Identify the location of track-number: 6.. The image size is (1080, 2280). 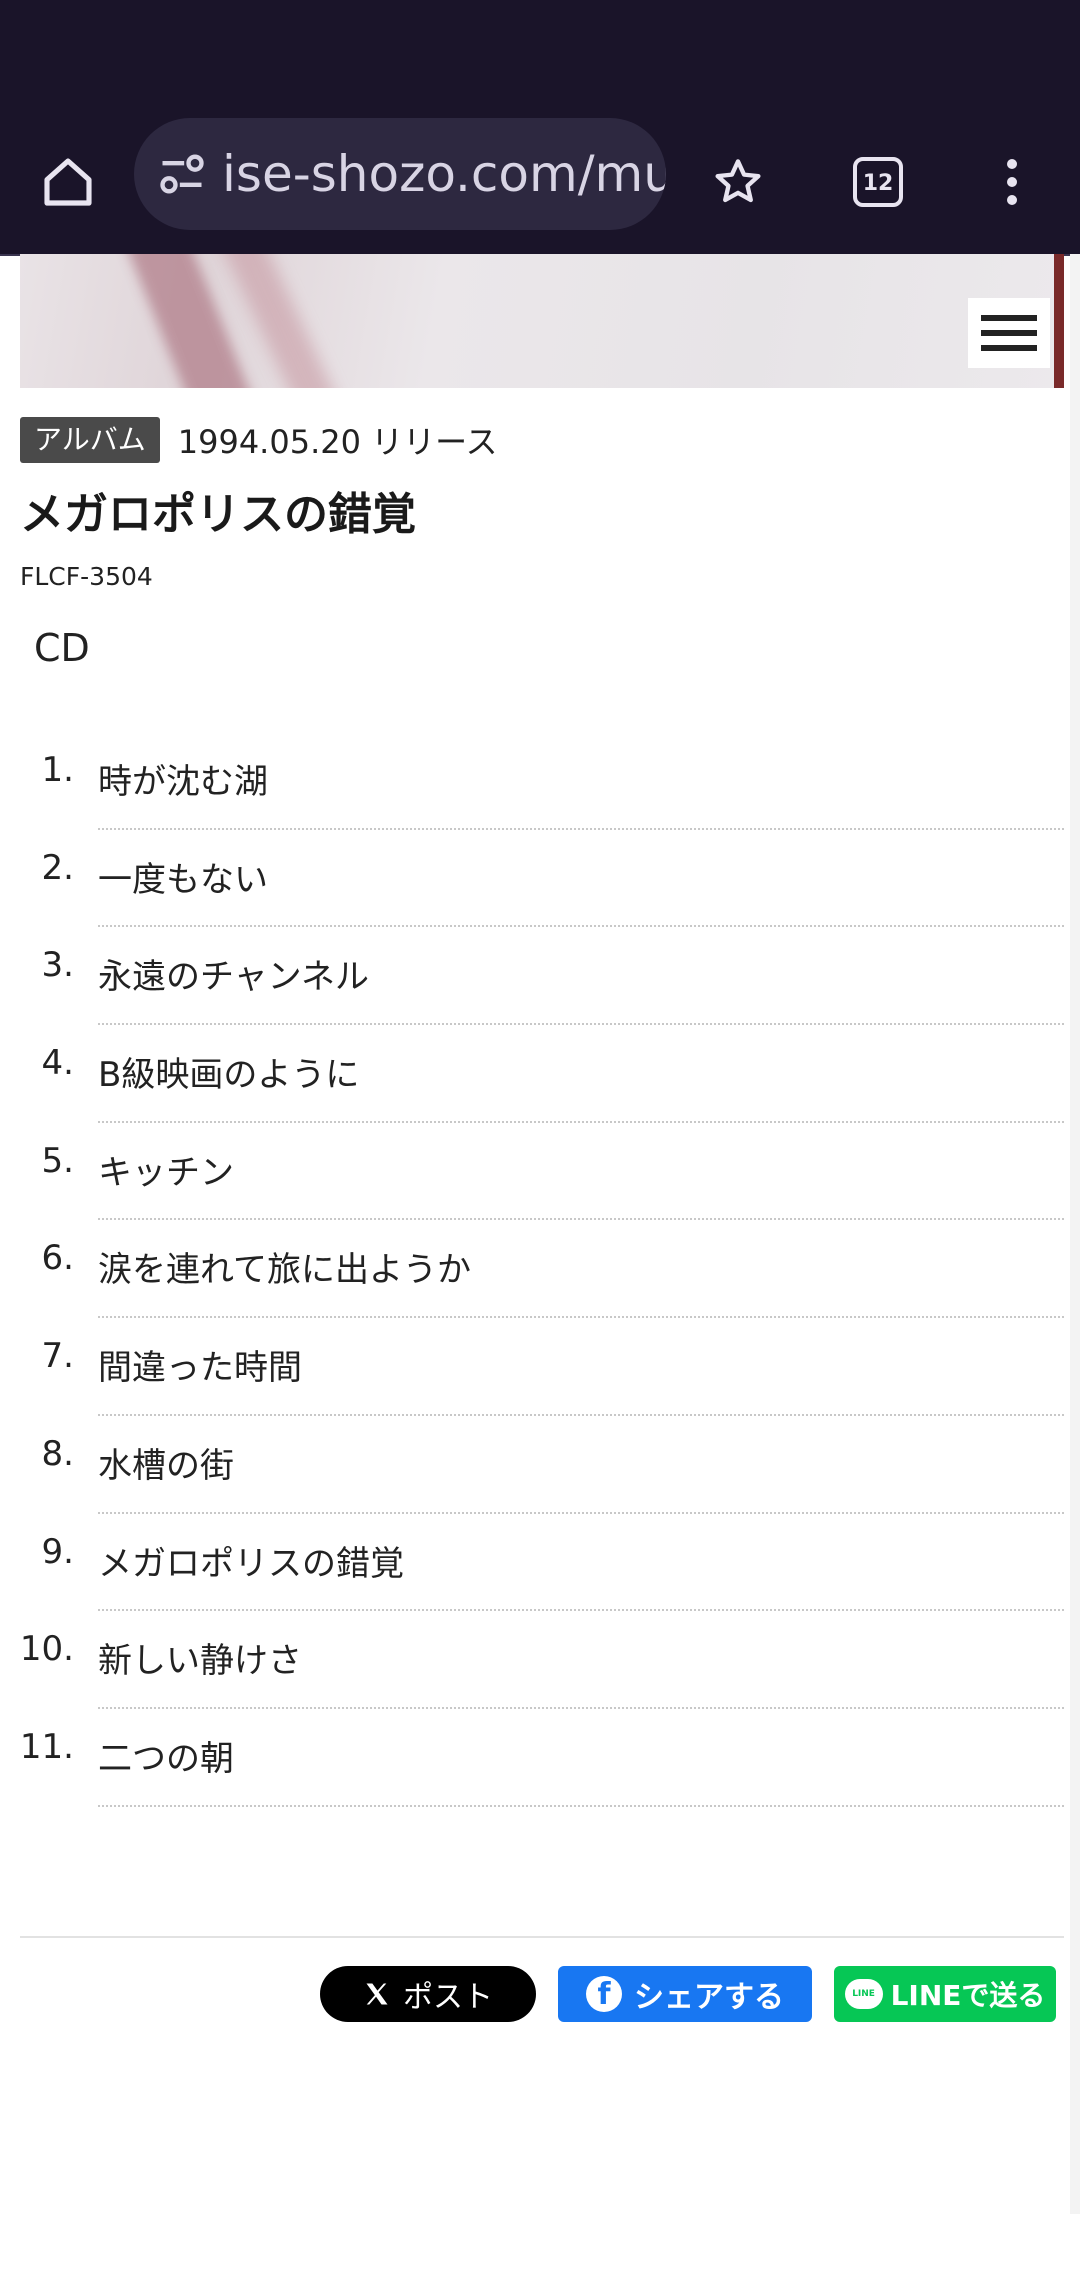
(57, 1258).